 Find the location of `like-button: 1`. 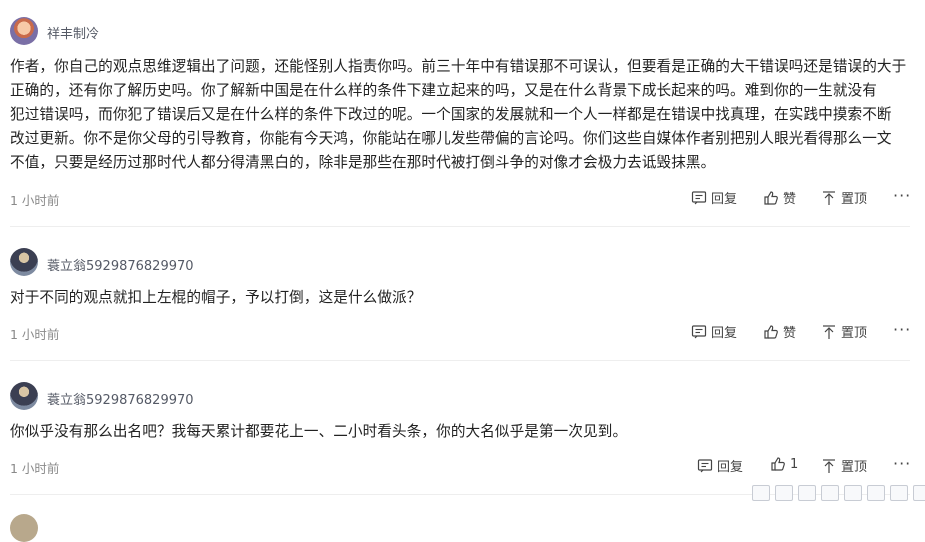

like-button: 1 is located at coordinates (784, 464).